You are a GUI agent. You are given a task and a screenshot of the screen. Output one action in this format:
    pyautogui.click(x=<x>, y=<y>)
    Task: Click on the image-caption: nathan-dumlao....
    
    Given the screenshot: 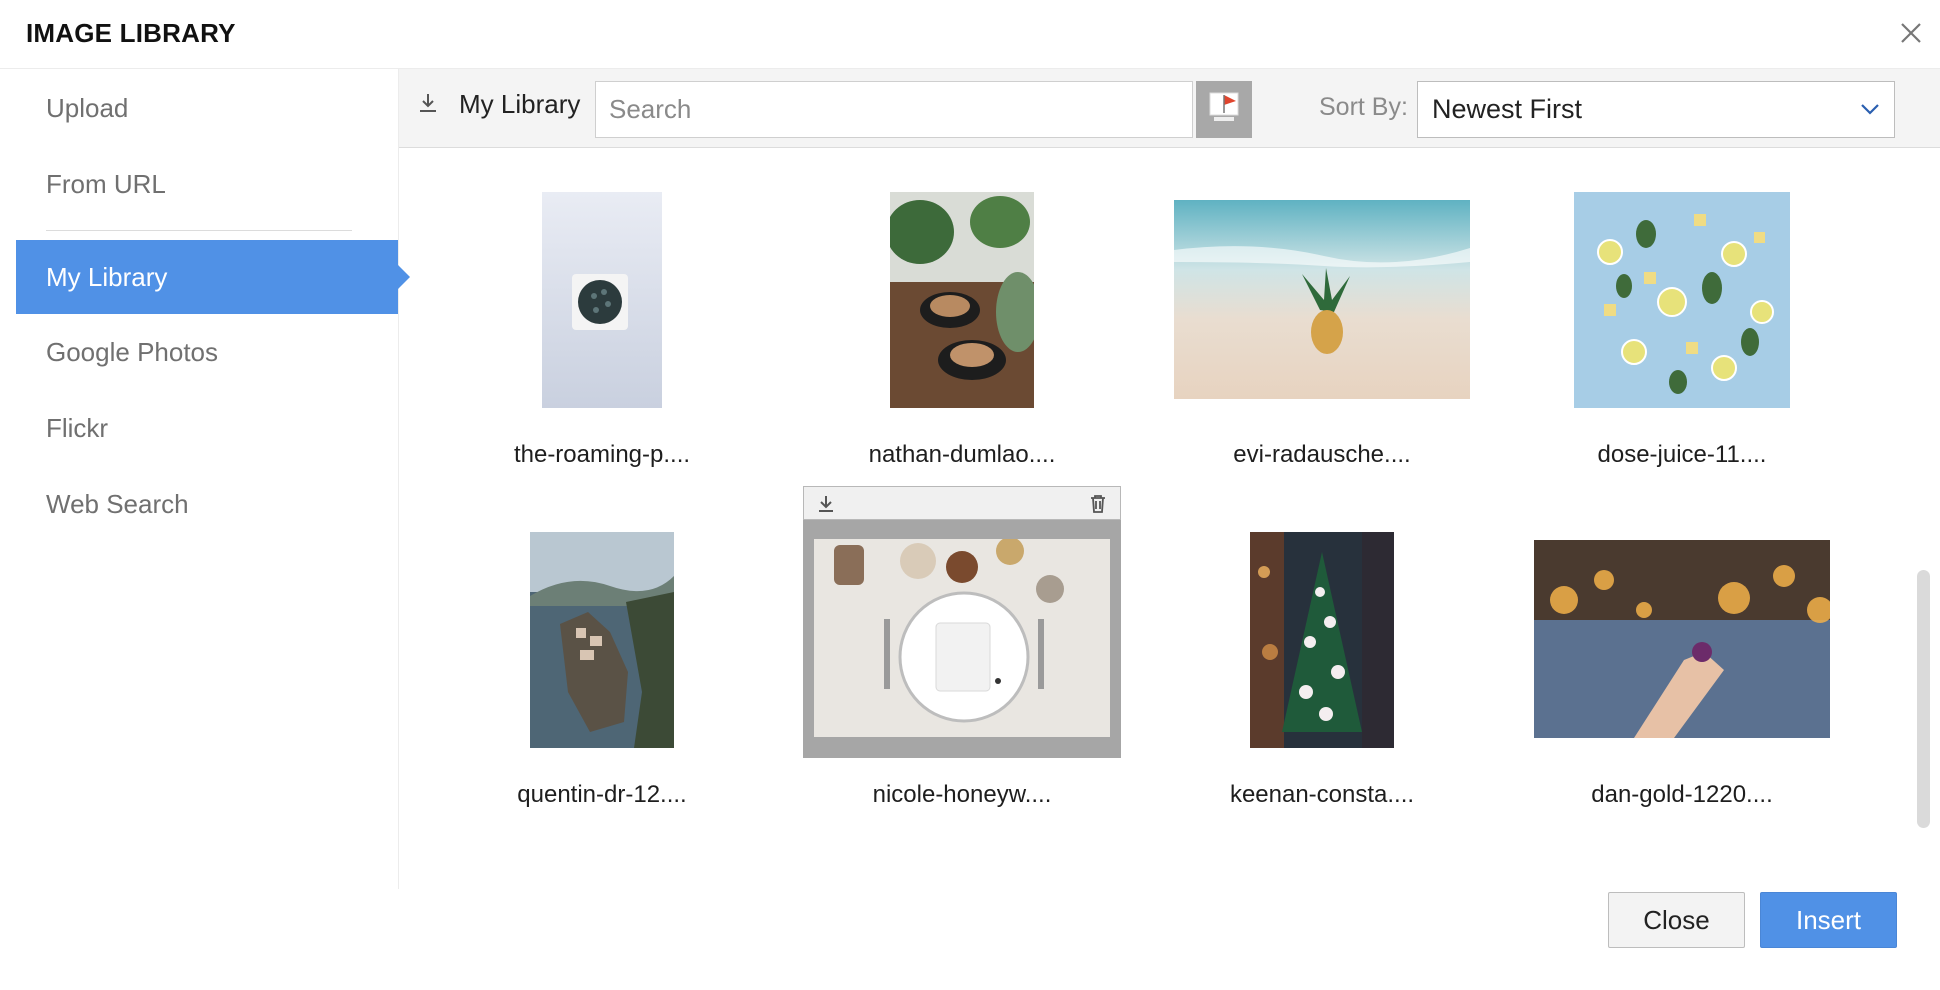 What is the action you would take?
    pyautogui.click(x=962, y=454)
    